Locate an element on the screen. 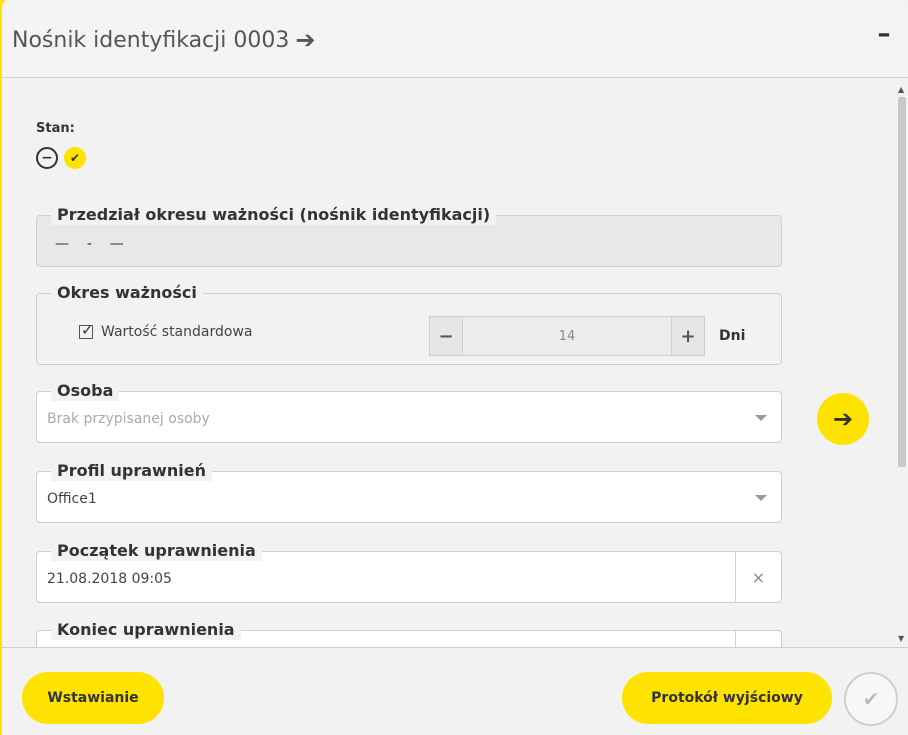  increment-button: + is located at coordinates (688, 336).